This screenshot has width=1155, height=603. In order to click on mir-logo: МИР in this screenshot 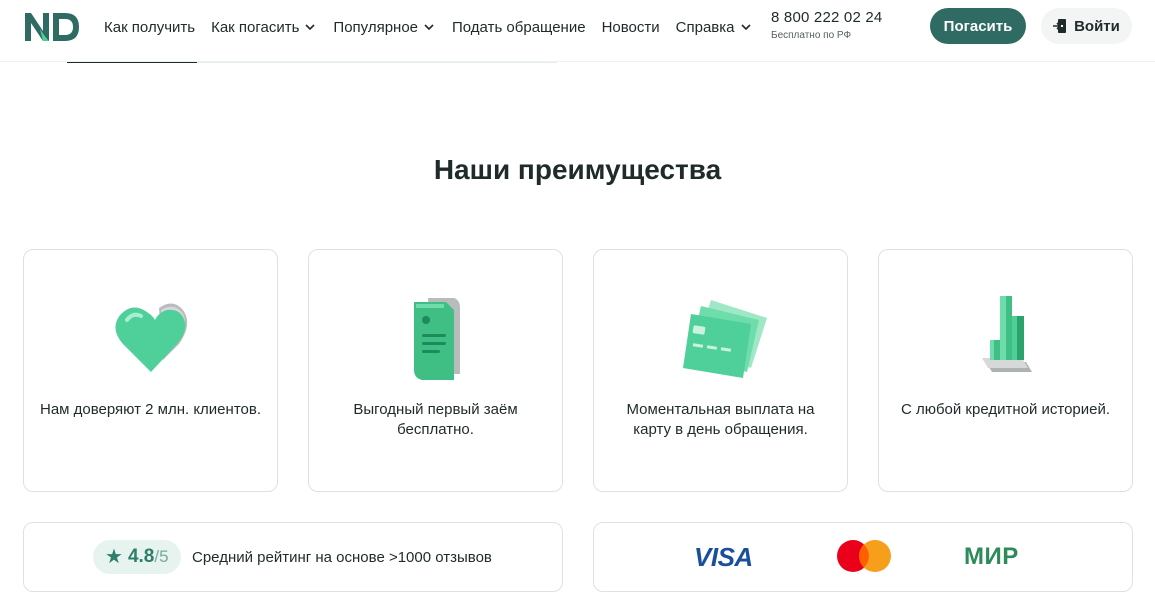, I will do `click(991, 557)`.